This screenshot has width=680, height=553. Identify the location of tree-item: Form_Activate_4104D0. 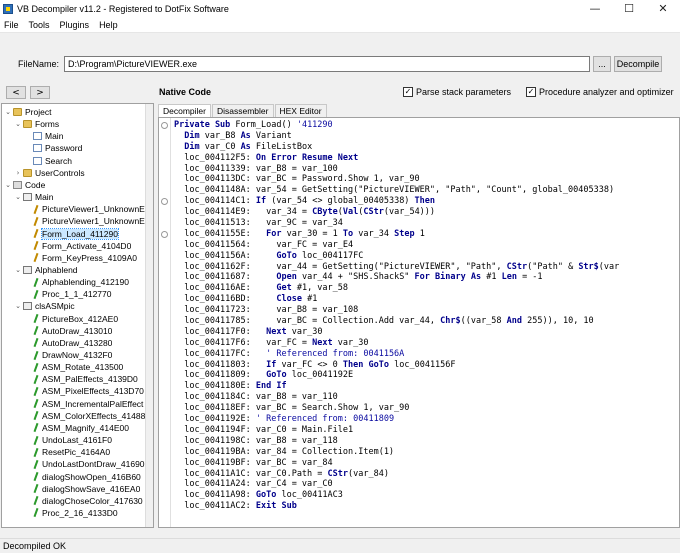
(77, 246).